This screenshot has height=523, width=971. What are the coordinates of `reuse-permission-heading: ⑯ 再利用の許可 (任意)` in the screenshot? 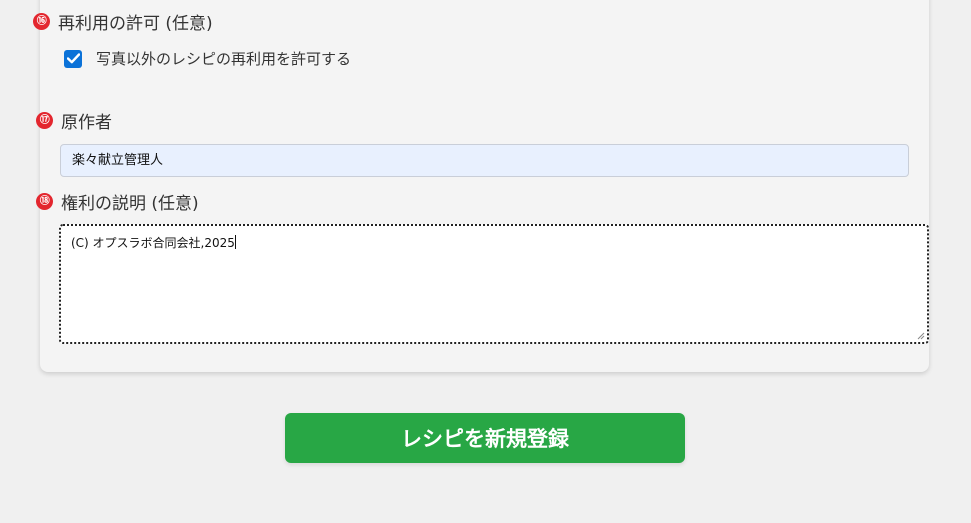 It's located at (123, 21).